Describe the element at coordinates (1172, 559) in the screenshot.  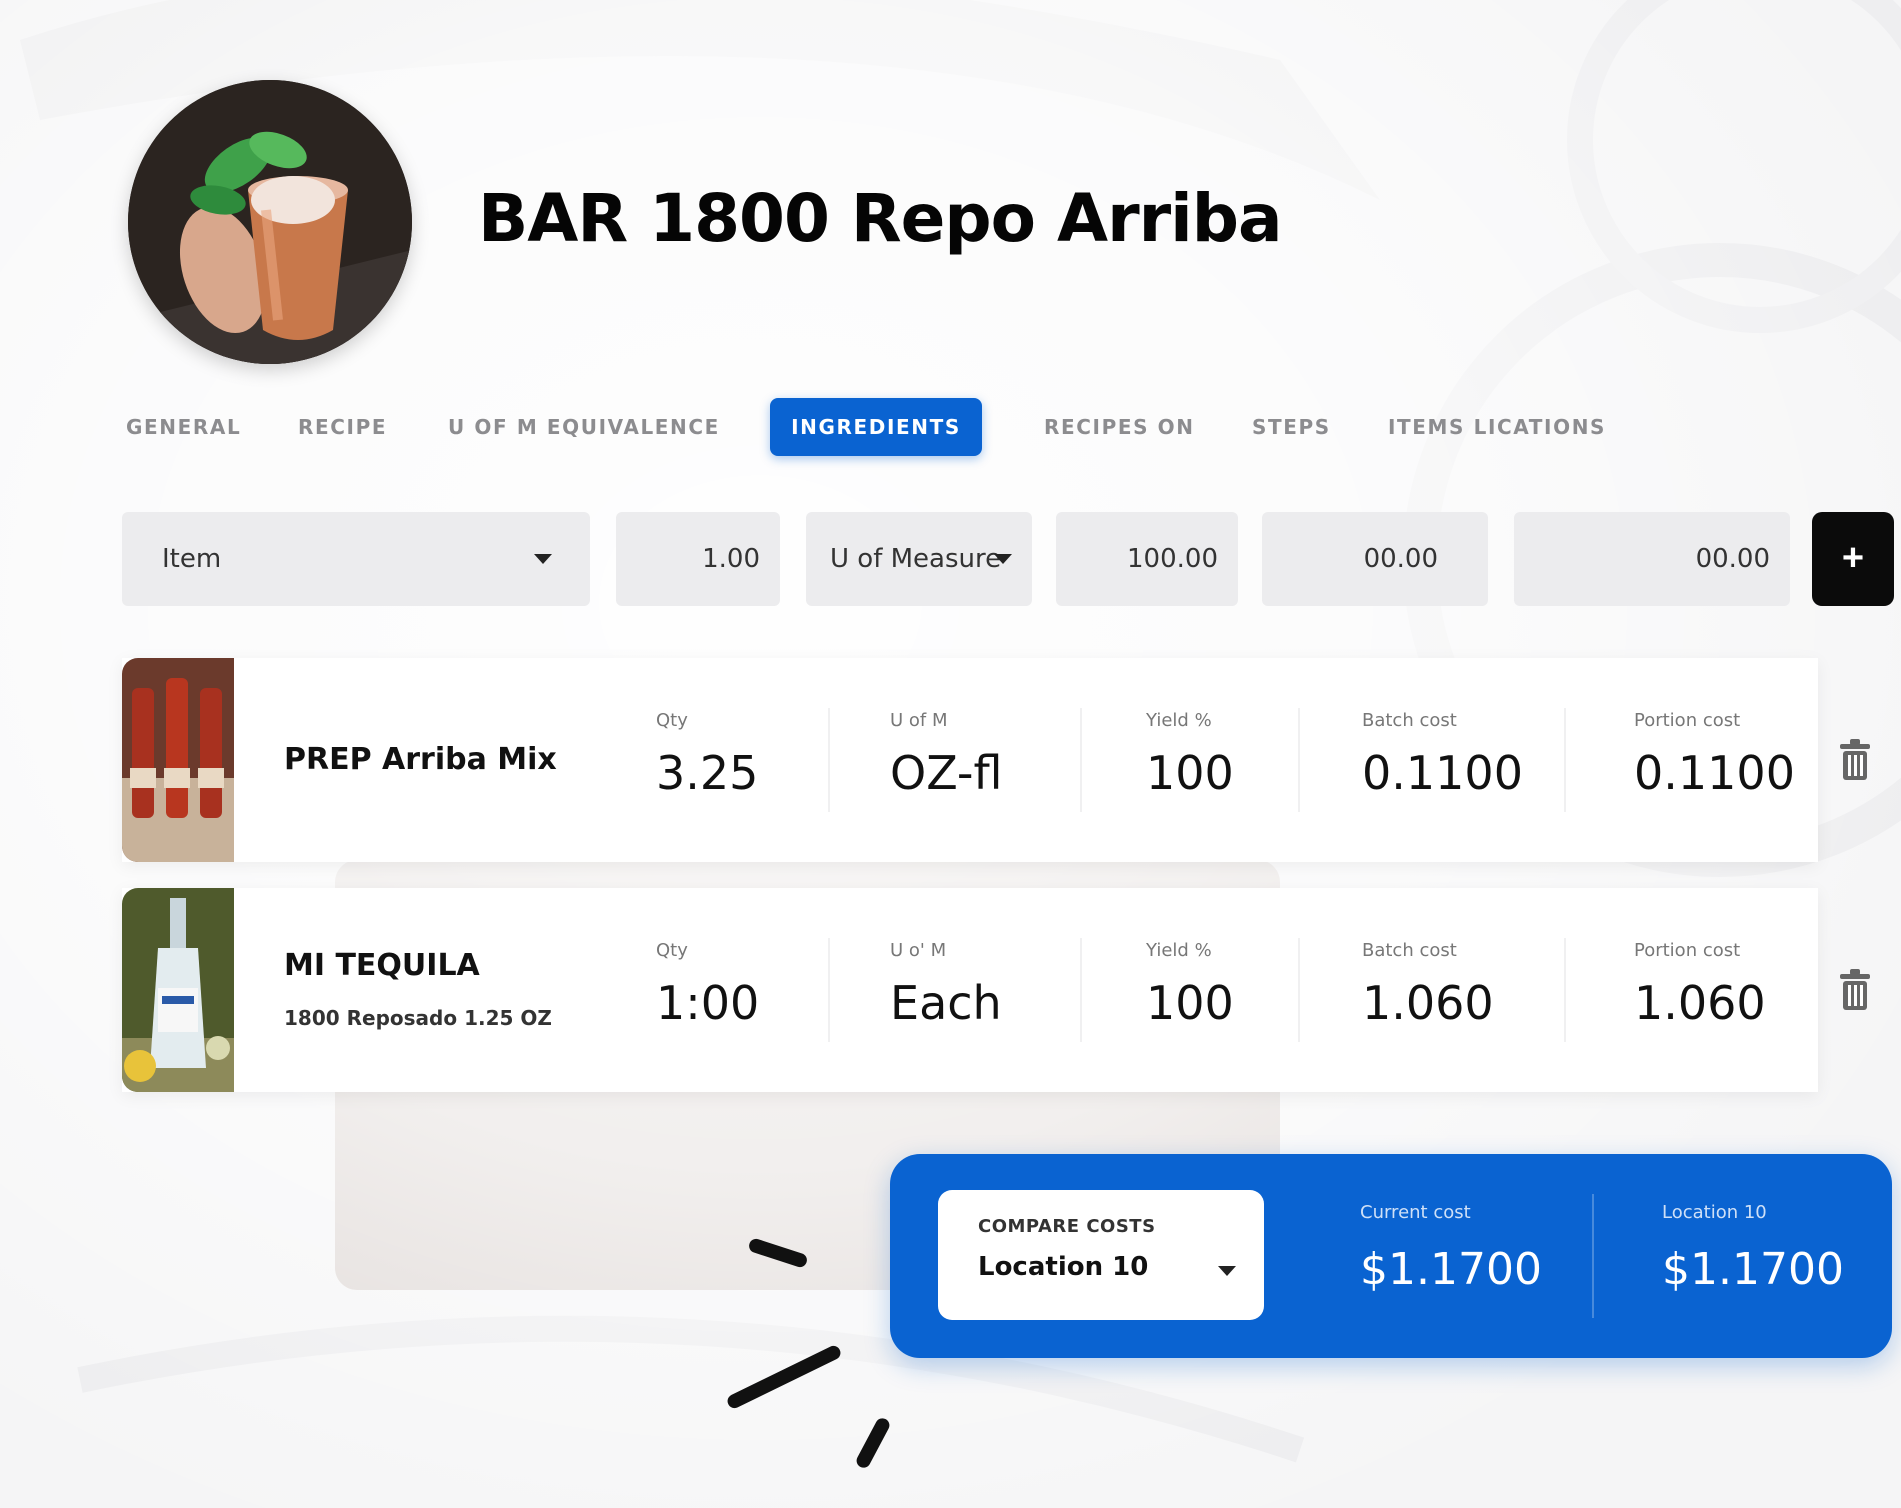
I see `yield-input-value: 100.00` at that location.